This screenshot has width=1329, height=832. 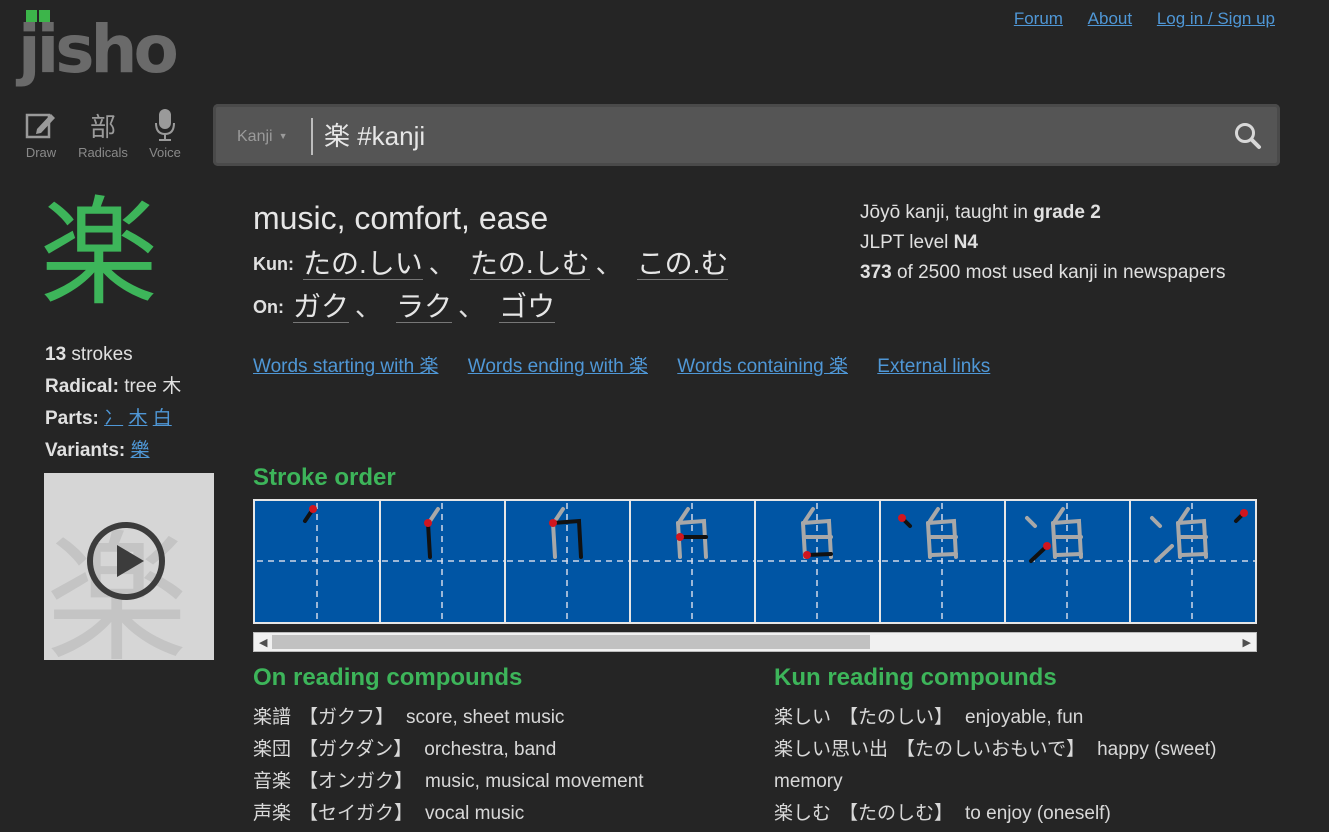 I want to click on on-reading-link: ラク, so click(x=424, y=307).